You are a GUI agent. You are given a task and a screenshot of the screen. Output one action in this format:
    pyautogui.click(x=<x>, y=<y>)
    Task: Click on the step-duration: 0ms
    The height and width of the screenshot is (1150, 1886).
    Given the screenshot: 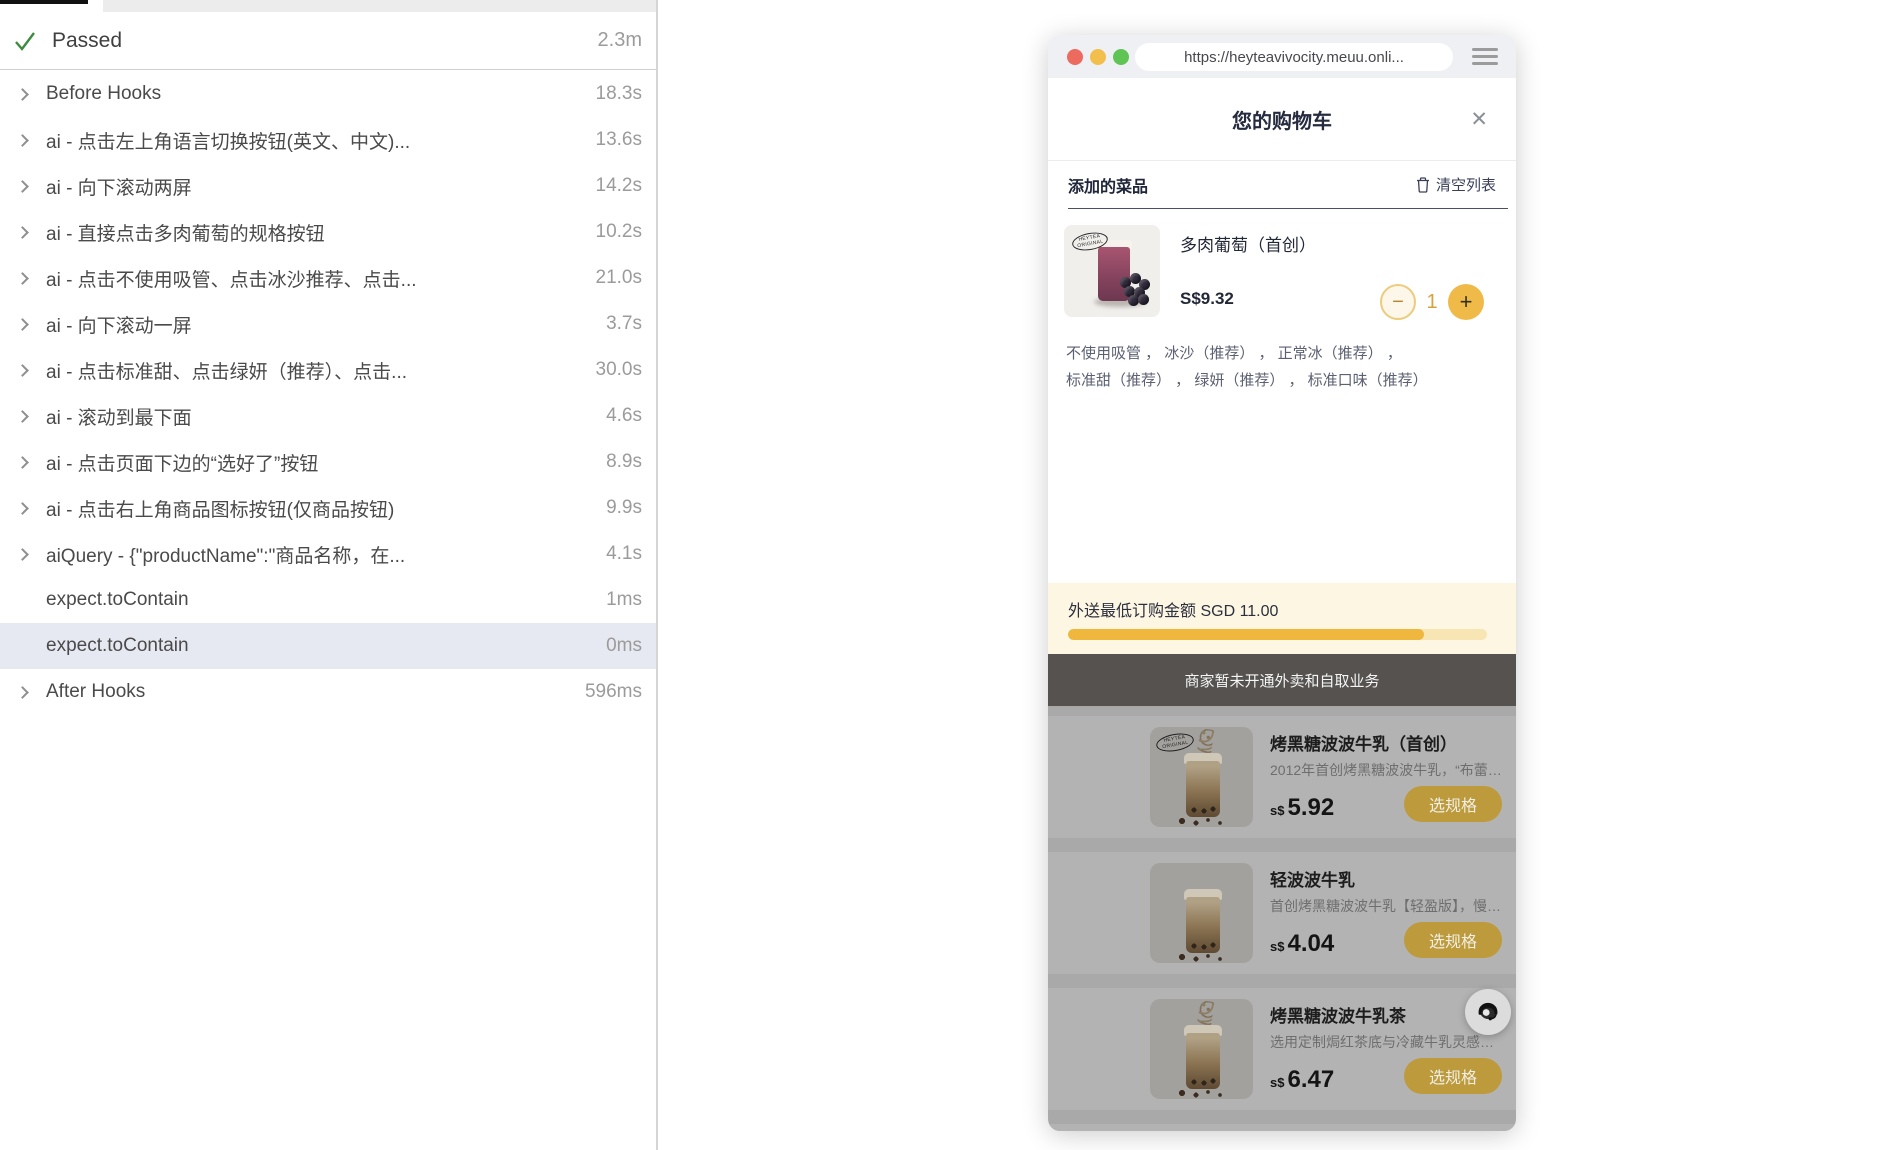 What is the action you would take?
    pyautogui.click(x=624, y=645)
    